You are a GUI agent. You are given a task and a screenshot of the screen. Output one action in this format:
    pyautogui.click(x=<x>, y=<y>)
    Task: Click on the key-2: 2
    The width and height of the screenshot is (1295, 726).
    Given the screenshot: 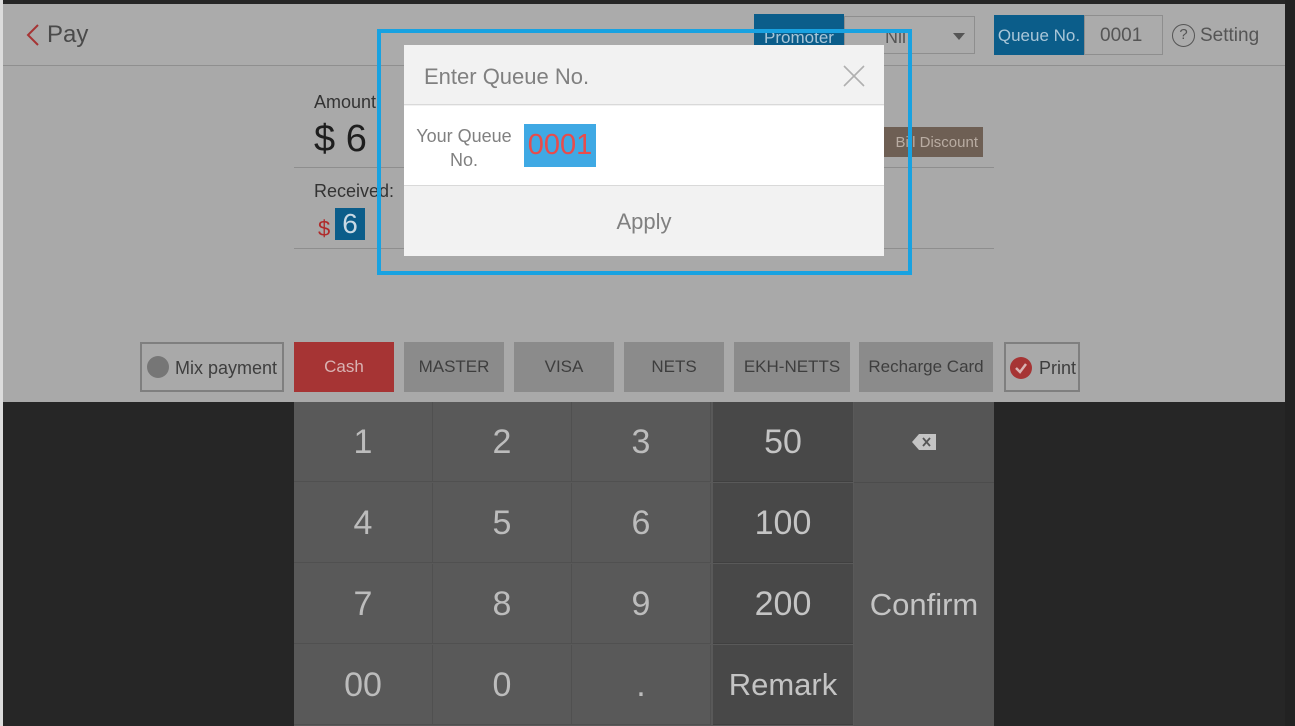 What is the action you would take?
    pyautogui.click(x=502, y=442)
    